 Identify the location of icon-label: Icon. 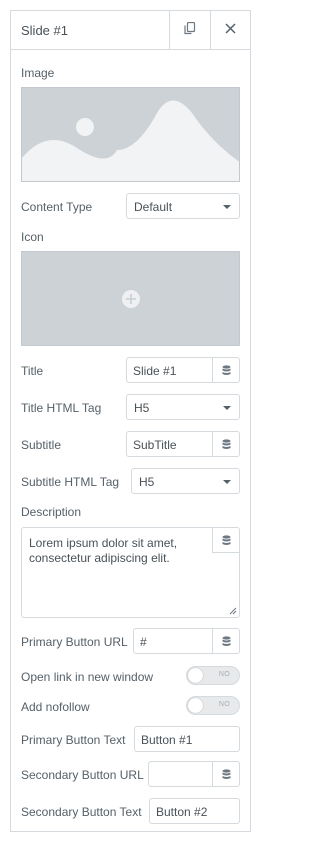
(32, 237).